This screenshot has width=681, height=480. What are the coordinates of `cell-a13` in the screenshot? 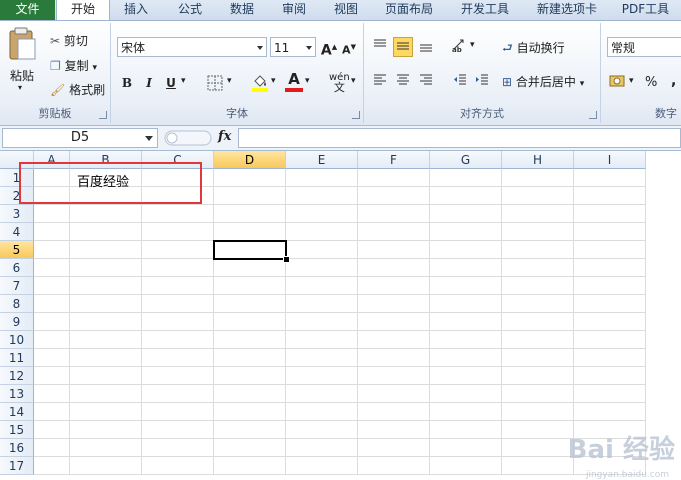 It's located at (52, 394).